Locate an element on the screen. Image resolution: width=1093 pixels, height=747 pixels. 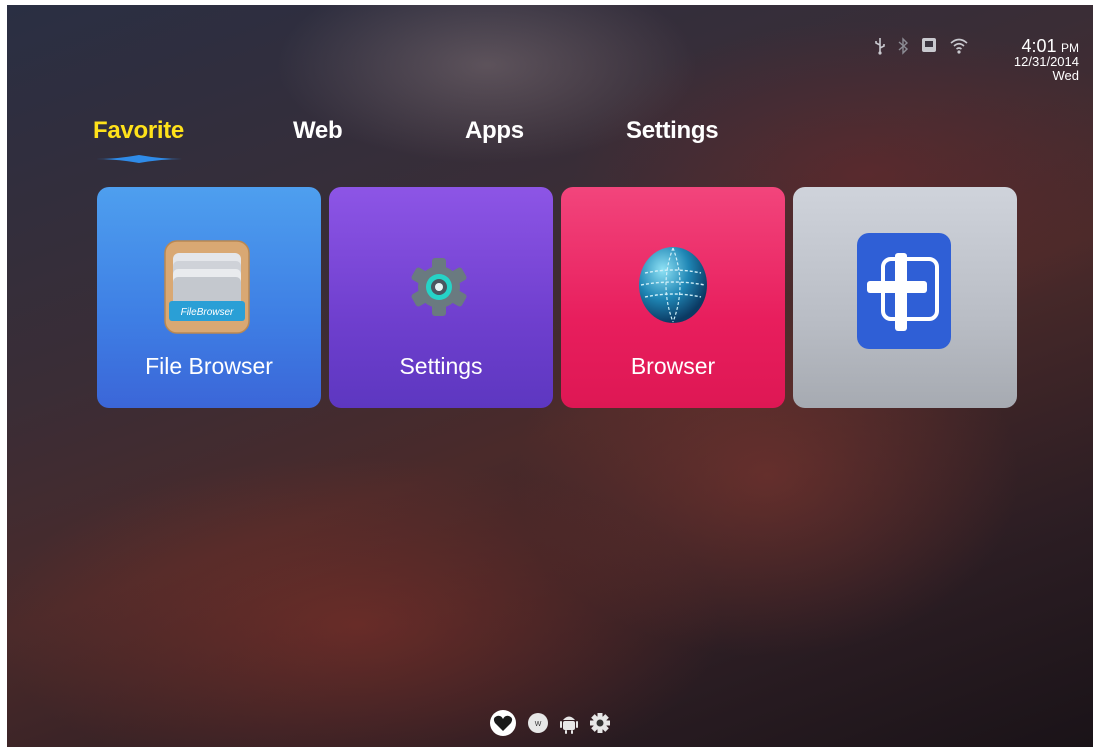
tile-browser: Browser is located at coordinates (673, 297).